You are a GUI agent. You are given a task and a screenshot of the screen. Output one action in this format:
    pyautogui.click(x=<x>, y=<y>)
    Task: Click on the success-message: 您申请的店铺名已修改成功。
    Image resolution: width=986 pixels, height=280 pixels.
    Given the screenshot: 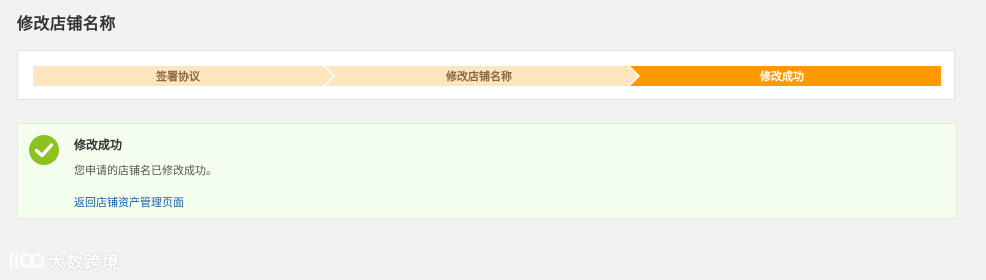 What is the action you would take?
    pyautogui.click(x=145, y=170)
    